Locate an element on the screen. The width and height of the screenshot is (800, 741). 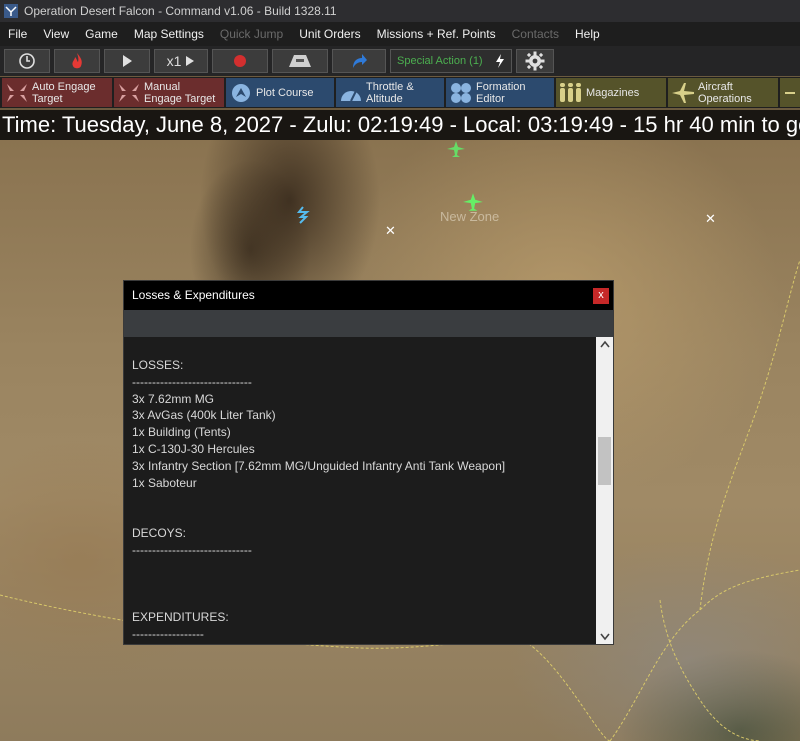
friendly-aircraft-icon is located at coordinates (456, 151).